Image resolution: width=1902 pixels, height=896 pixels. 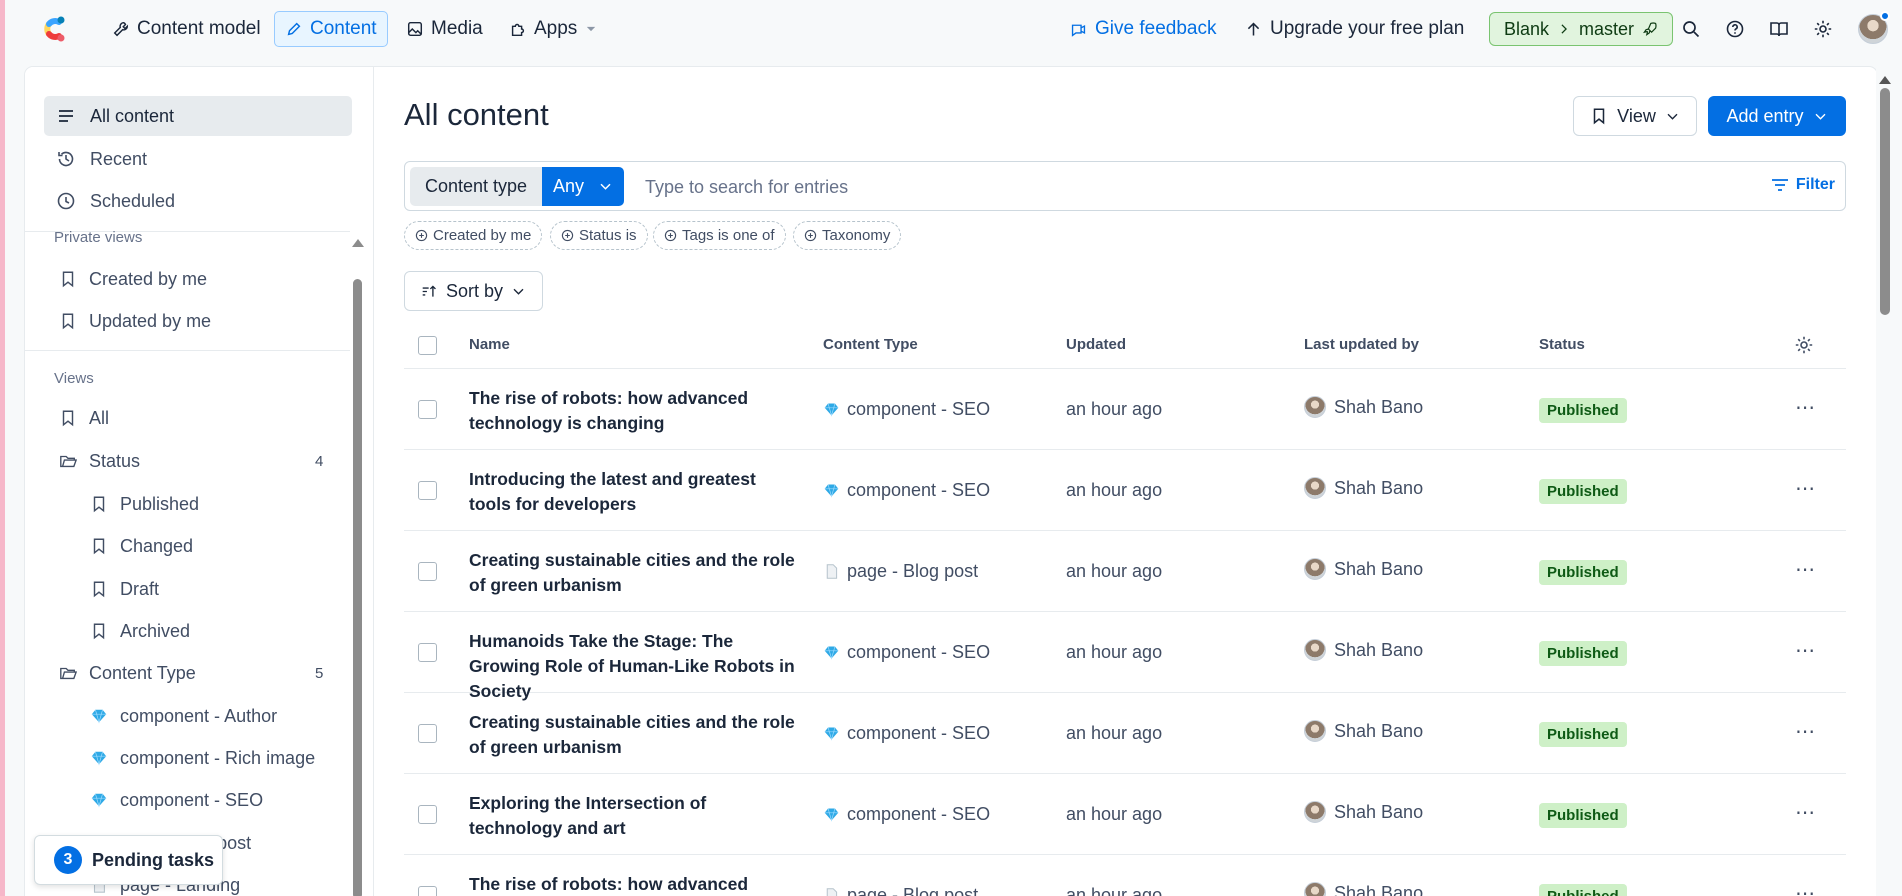 What do you see at coordinates (518, 291) in the screenshot?
I see `chevron-down-icon` at bounding box center [518, 291].